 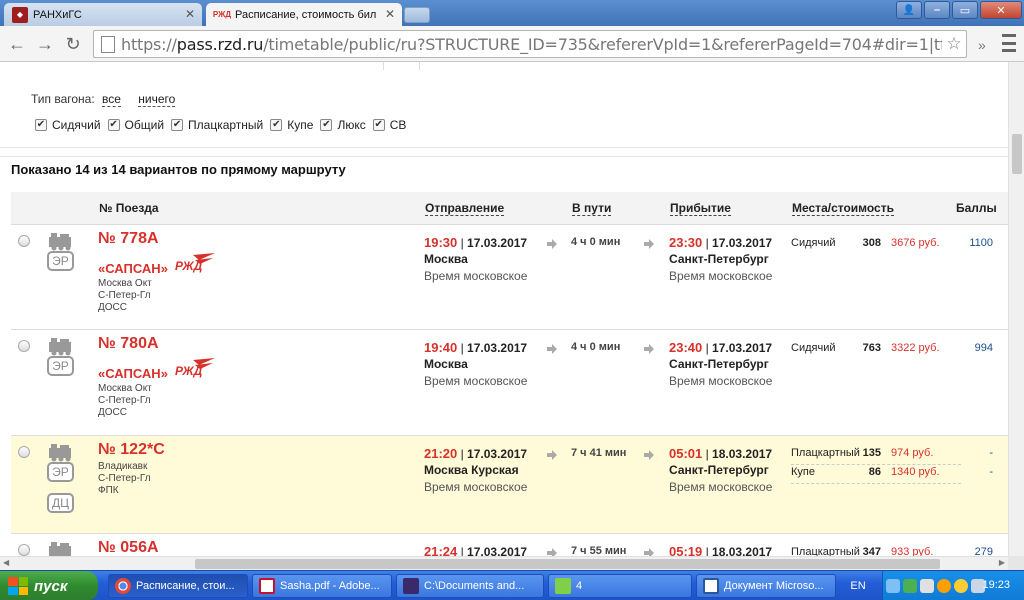 What do you see at coordinates (982, 45) in the screenshot?
I see `extensions-overflow-icon: »` at bounding box center [982, 45].